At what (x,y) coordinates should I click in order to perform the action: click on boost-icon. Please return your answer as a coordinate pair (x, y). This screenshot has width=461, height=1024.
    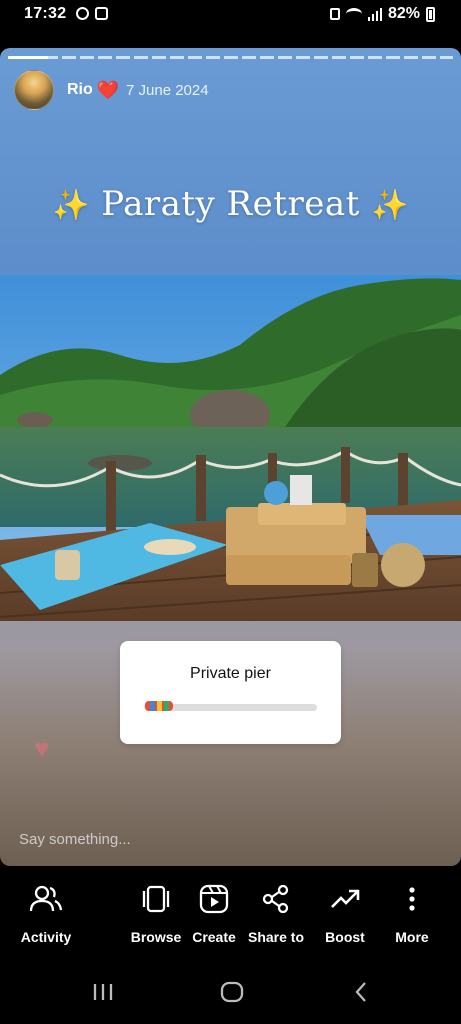
    Looking at the image, I should click on (345, 898).